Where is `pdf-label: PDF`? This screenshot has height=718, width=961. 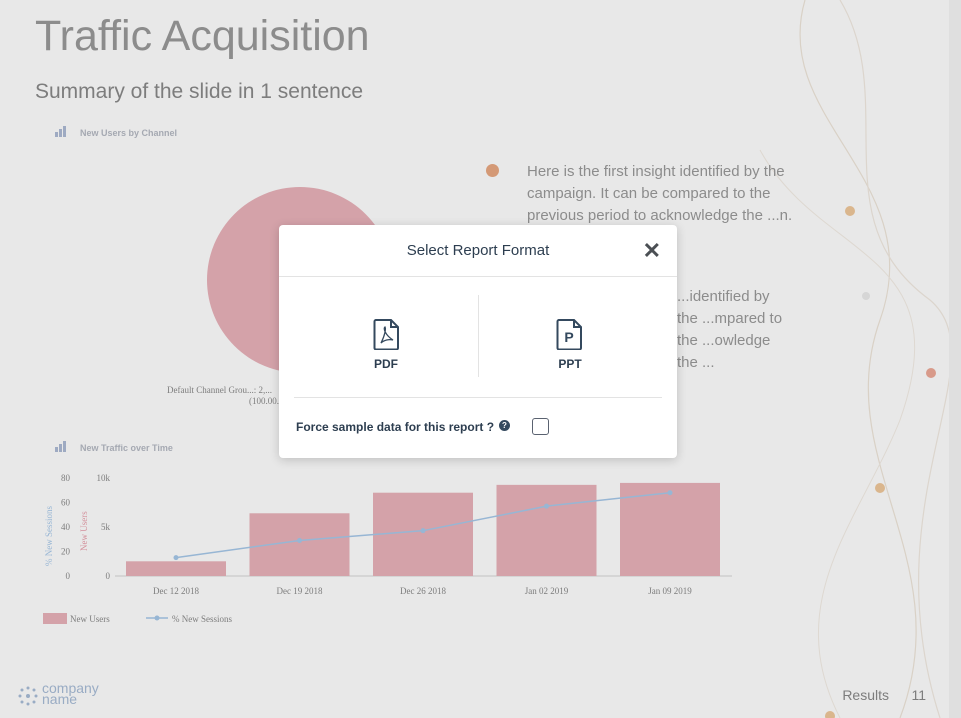
pdf-label: PDF is located at coordinates (386, 364).